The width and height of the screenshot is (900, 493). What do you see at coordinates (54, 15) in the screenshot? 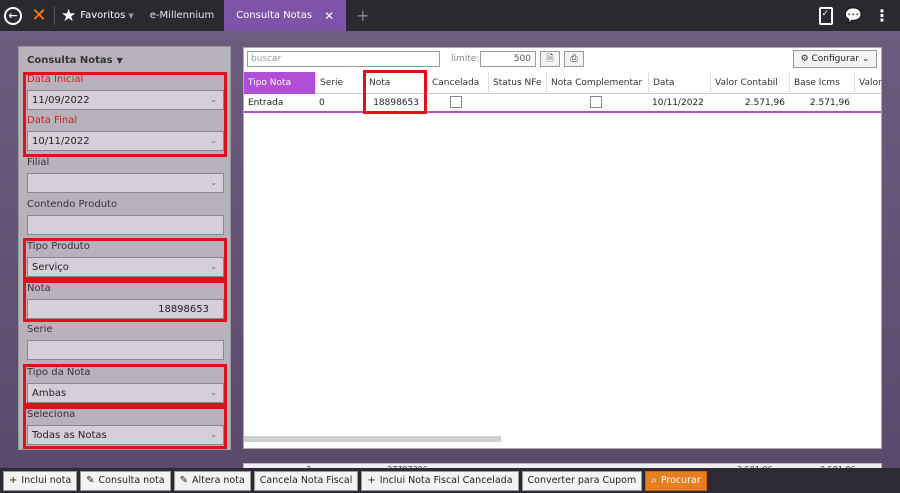
I see `divider` at bounding box center [54, 15].